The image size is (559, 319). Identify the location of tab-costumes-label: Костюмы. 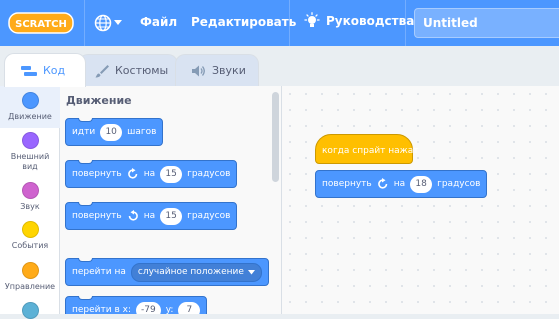
(142, 70).